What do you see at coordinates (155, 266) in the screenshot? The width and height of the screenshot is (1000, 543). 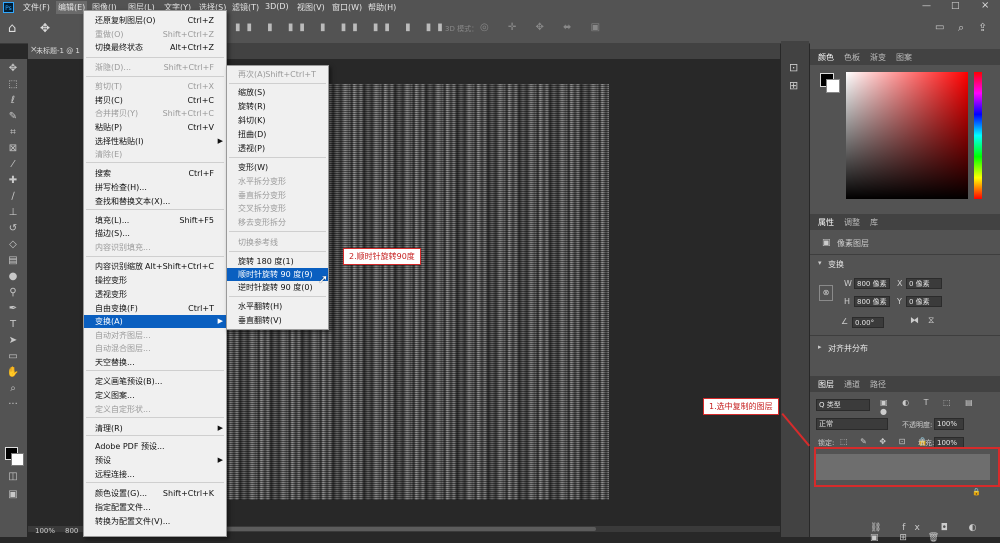 I see `edit_menu-item-16: 内容识别缩放 Alt+Shift+Ctrl+C` at bounding box center [155, 266].